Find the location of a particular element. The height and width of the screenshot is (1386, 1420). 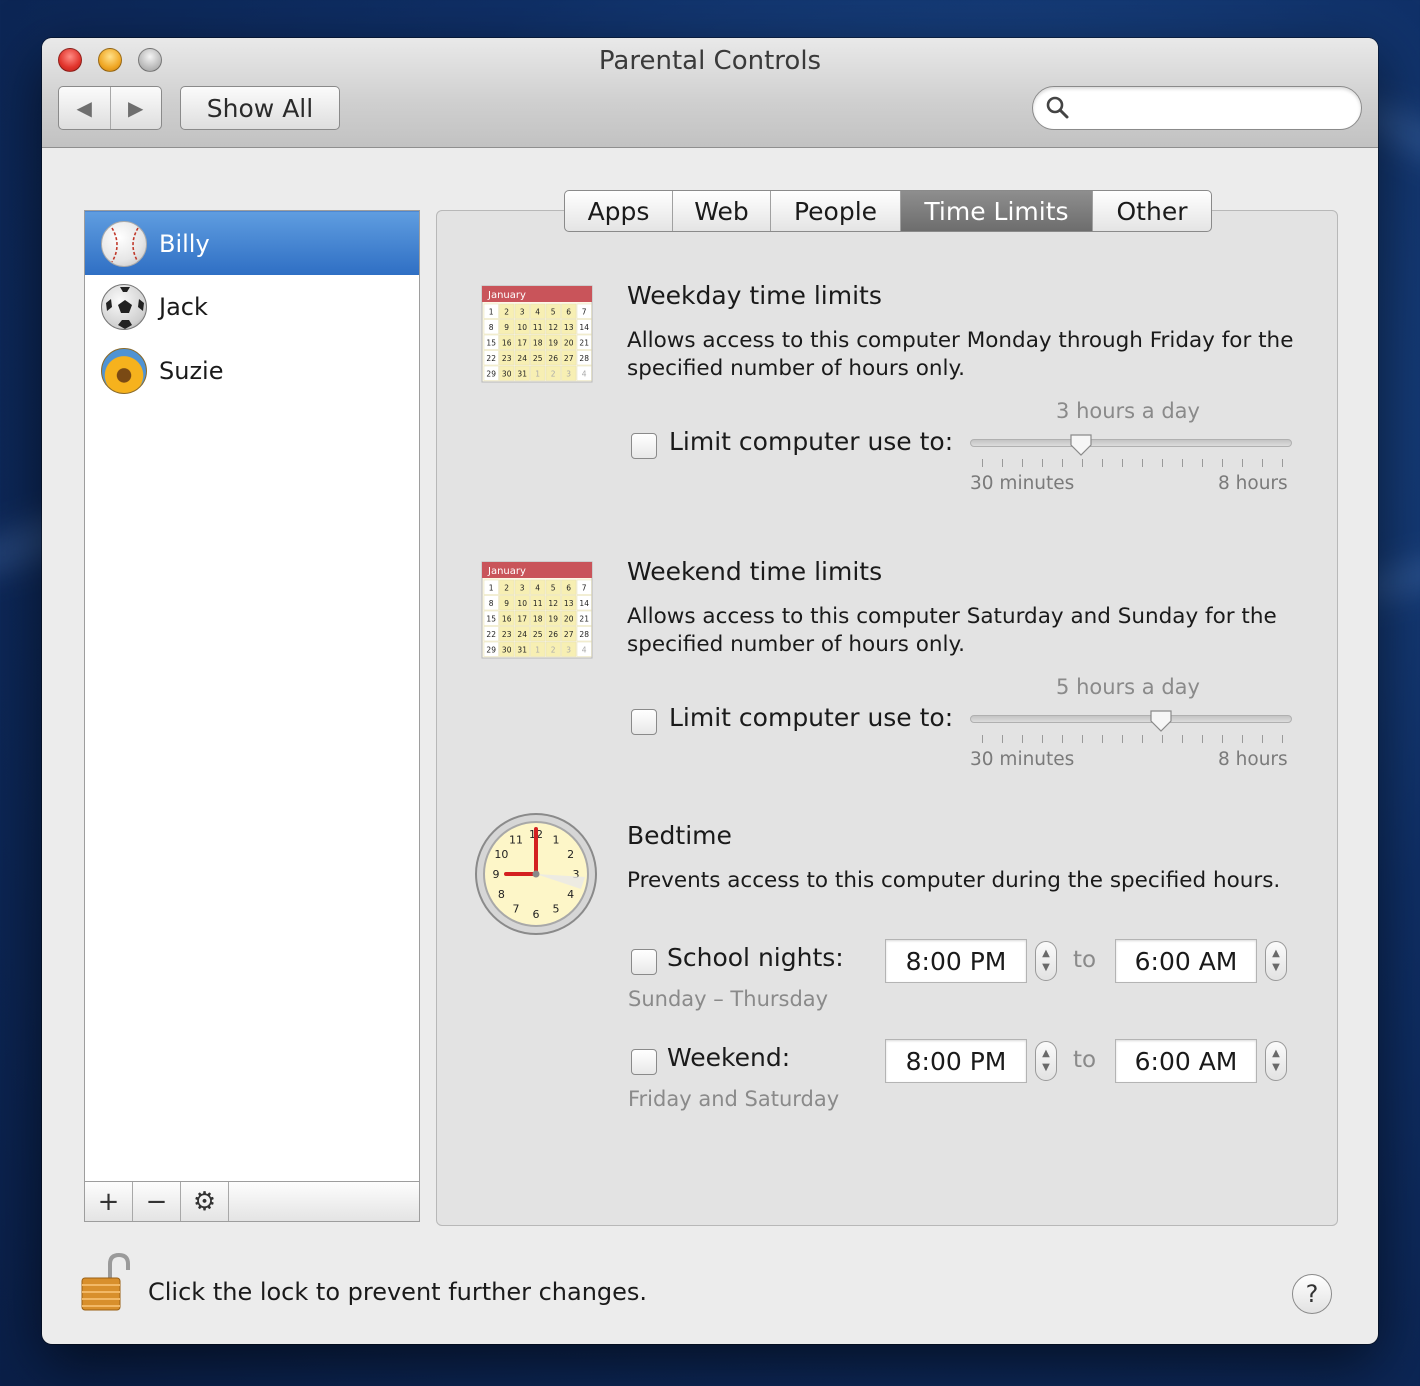

tab-other: Other is located at coordinates (1152, 211).